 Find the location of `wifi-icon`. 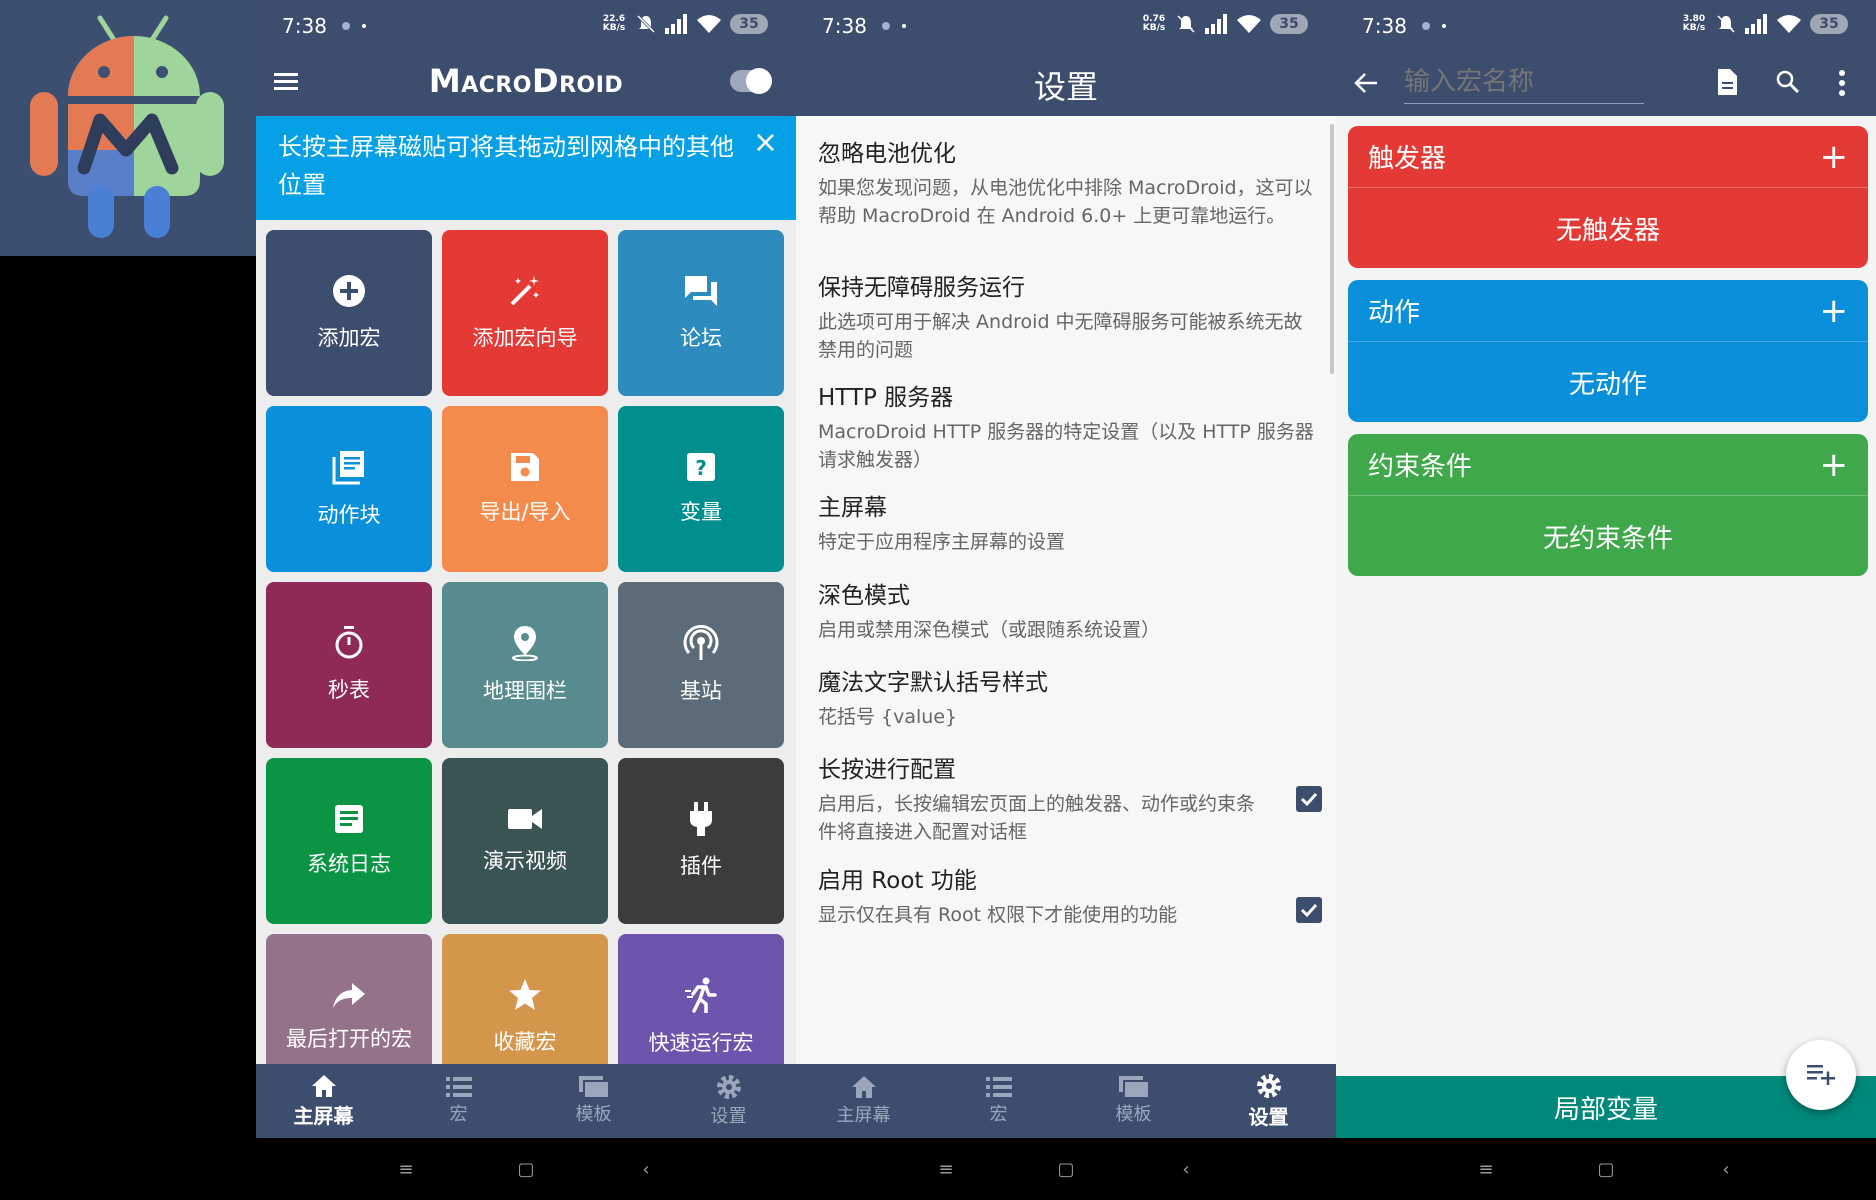

wifi-icon is located at coordinates (1789, 24).